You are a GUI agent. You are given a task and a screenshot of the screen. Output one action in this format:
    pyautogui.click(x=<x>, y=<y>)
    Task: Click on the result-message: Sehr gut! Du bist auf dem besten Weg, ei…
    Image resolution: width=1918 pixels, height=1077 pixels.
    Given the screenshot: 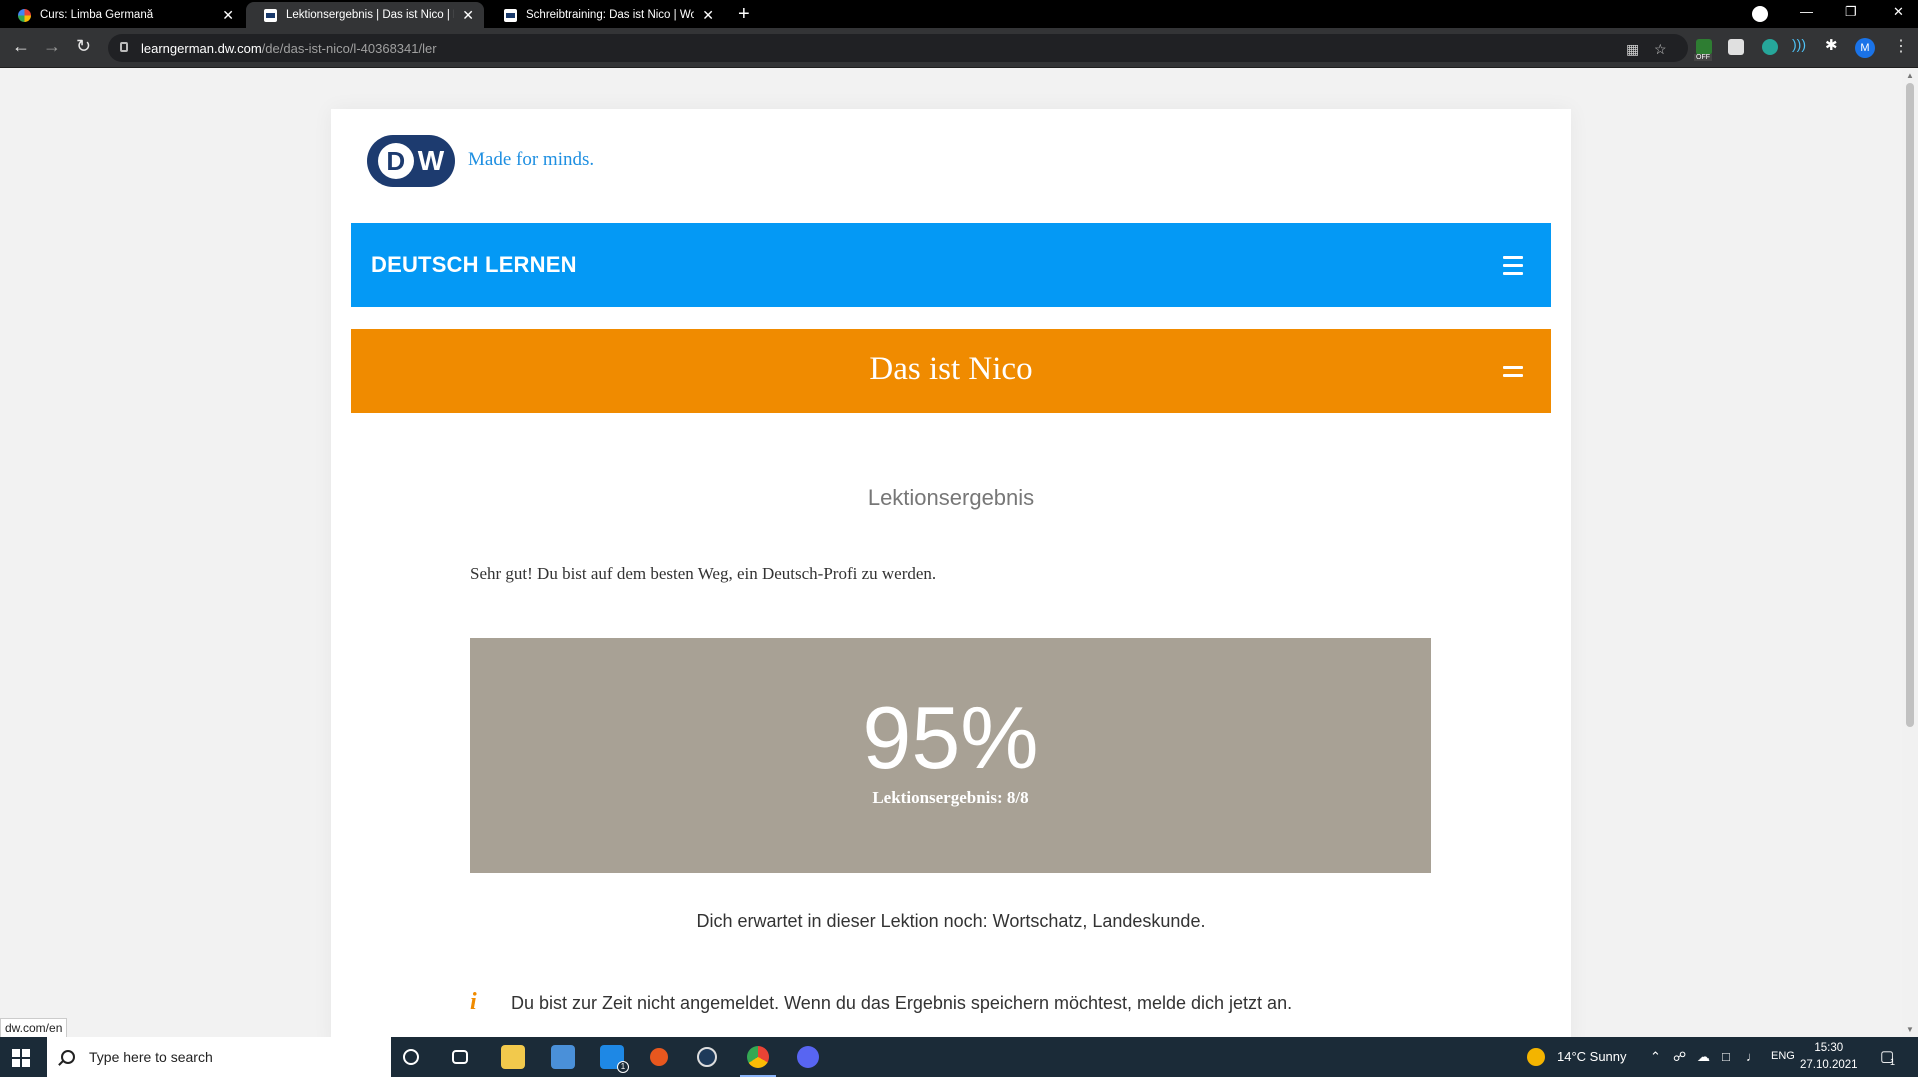 What is the action you would take?
    pyautogui.click(x=703, y=573)
    